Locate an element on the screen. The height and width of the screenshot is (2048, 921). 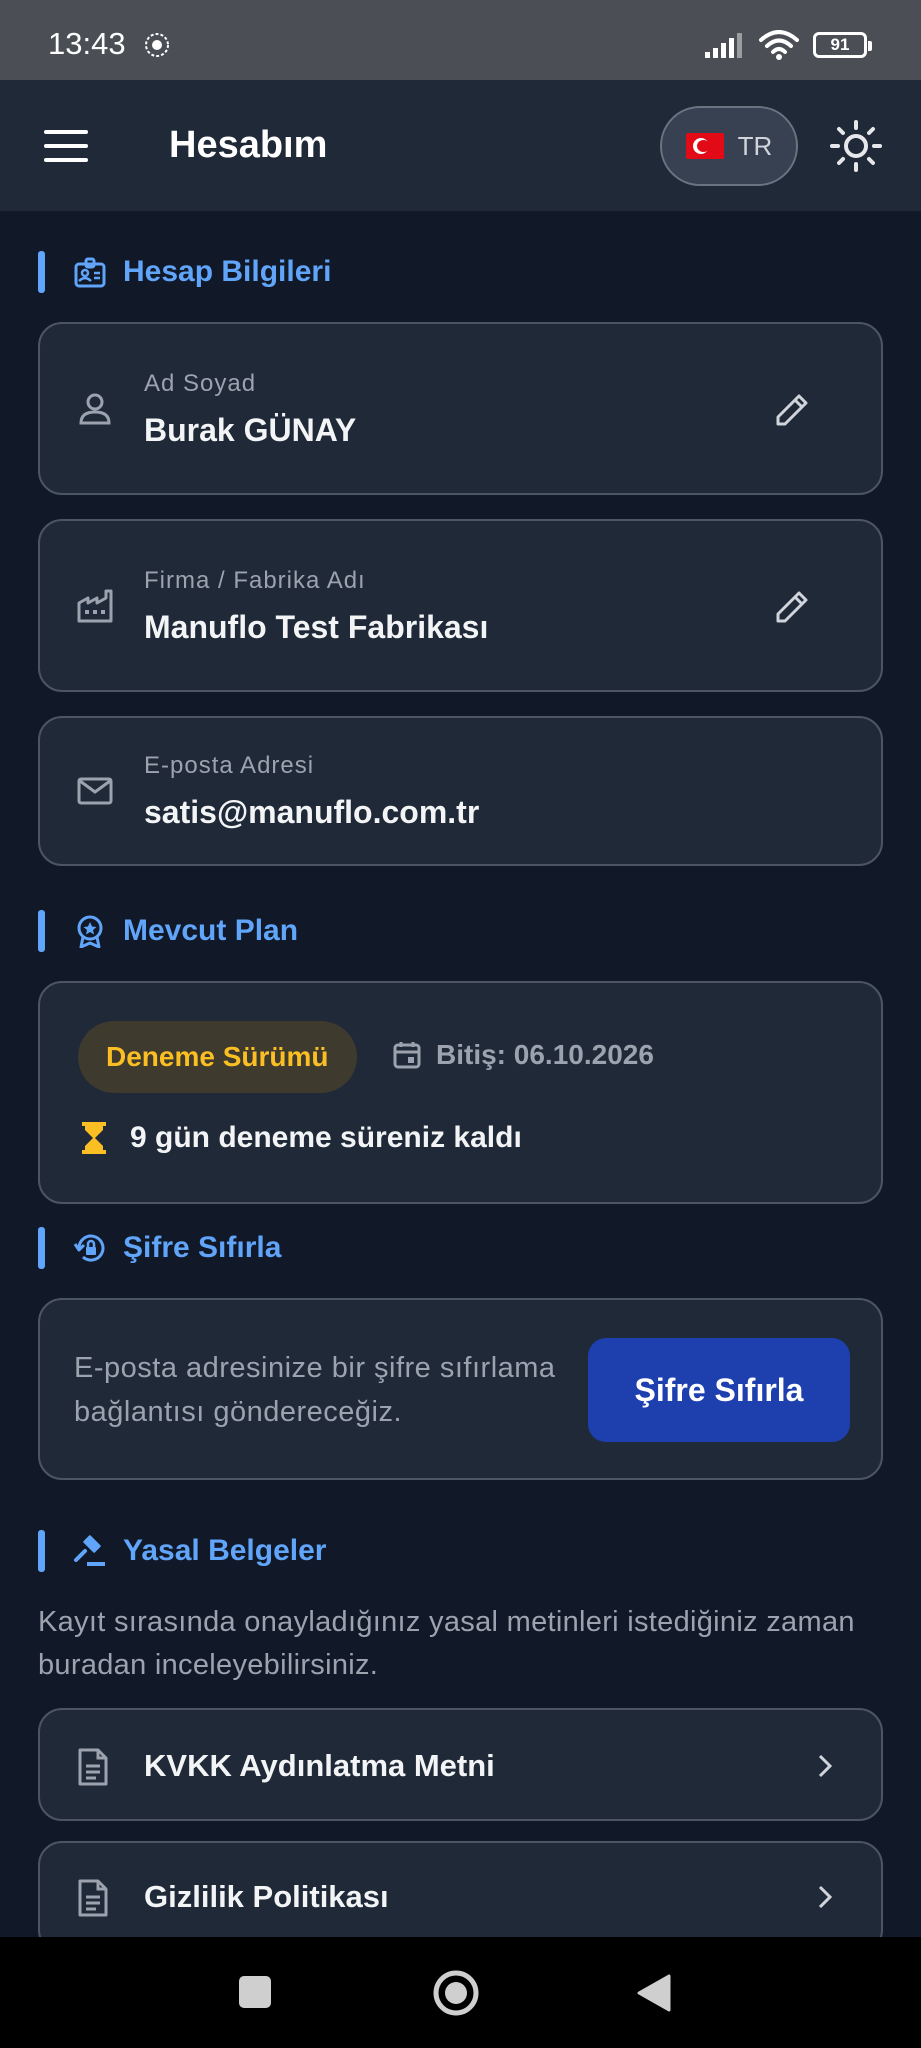
system-navigation-bar is located at coordinates (460, 1992).